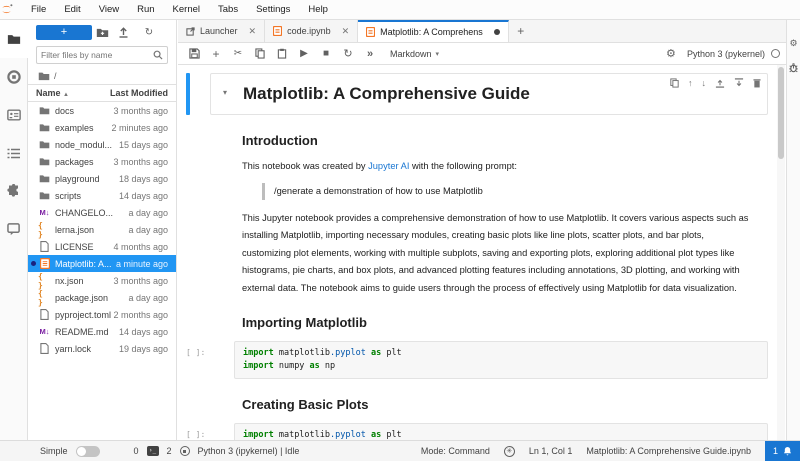  What do you see at coordinates (55, 76) in the screenshot?
I see `breadcrumb-root: /` at bounding box center [55, 76].